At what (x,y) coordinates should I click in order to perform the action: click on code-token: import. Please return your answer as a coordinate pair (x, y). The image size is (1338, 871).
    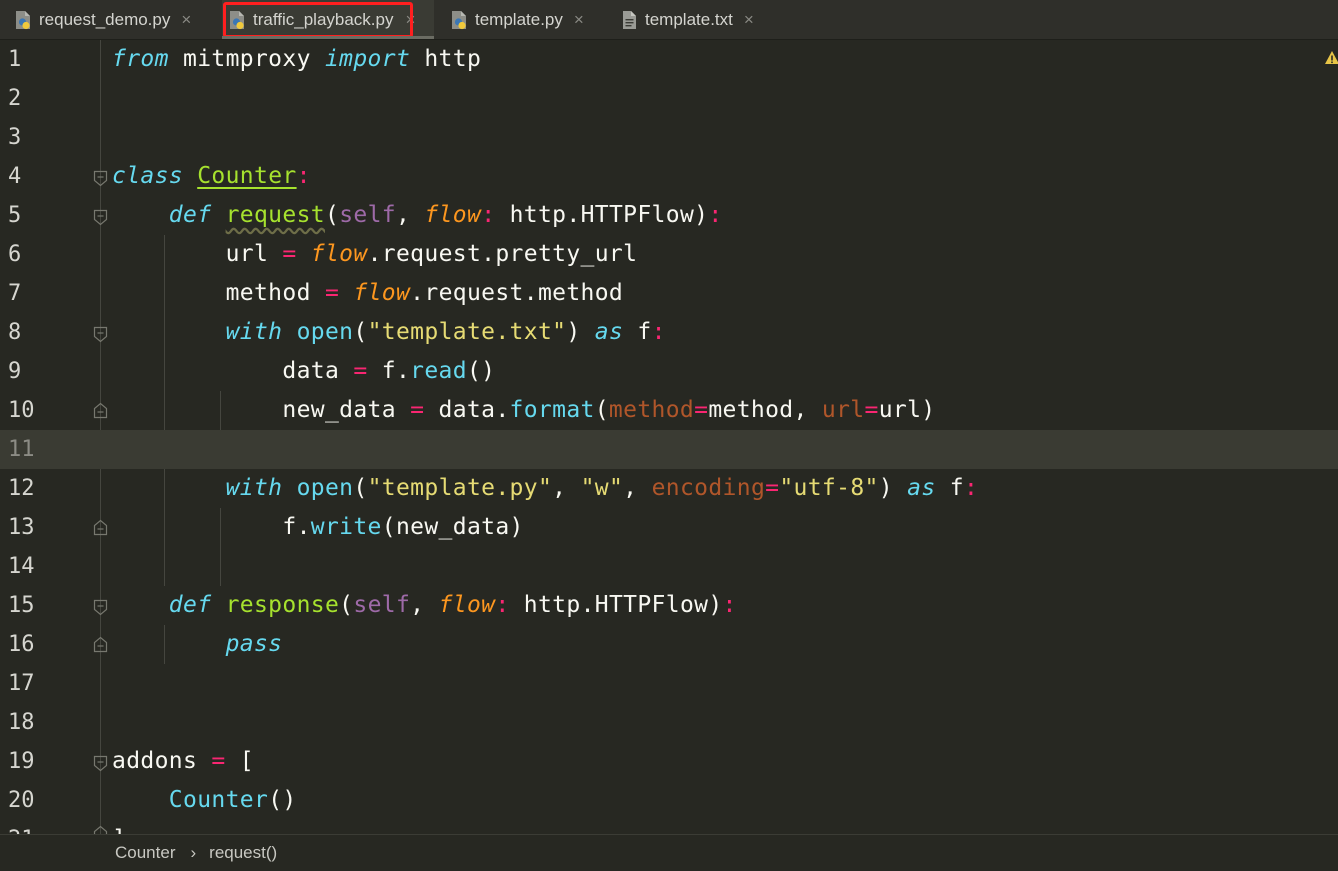
    Looking at the image, I should click on (367, 59).